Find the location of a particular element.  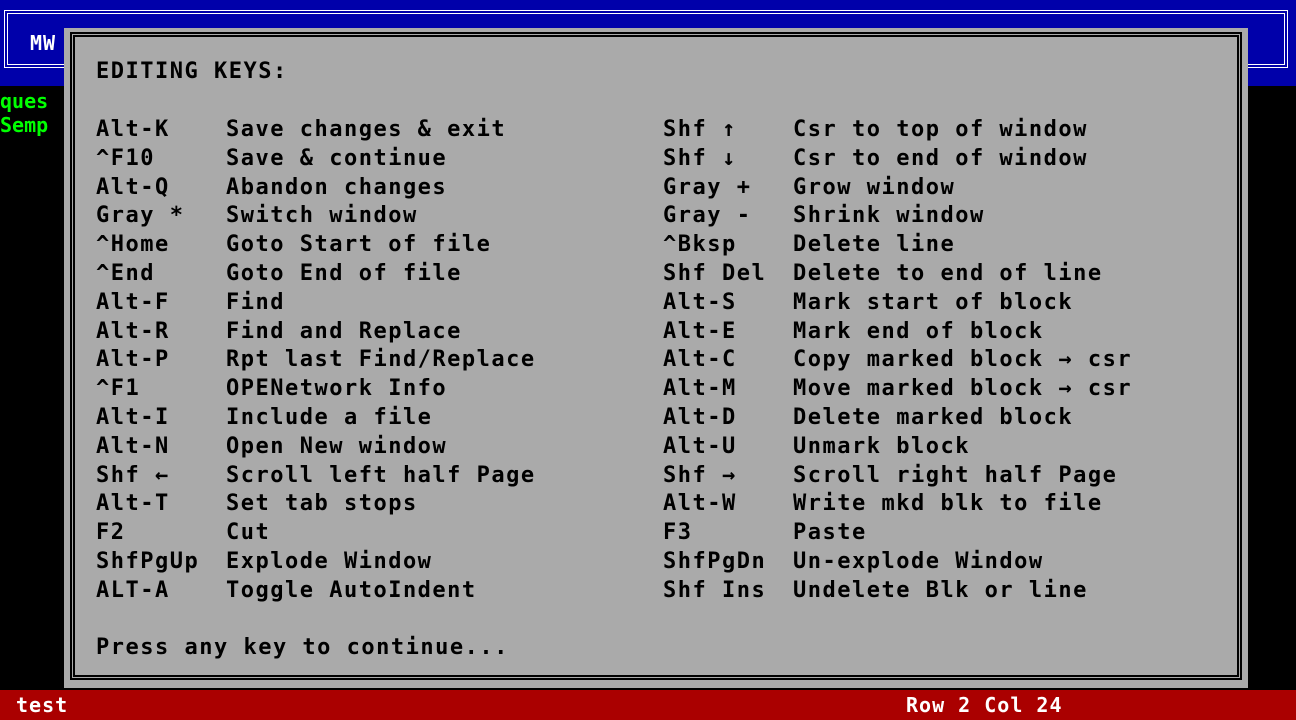

key-description: Undelete Blk or line is located at coordinates (940, 590).